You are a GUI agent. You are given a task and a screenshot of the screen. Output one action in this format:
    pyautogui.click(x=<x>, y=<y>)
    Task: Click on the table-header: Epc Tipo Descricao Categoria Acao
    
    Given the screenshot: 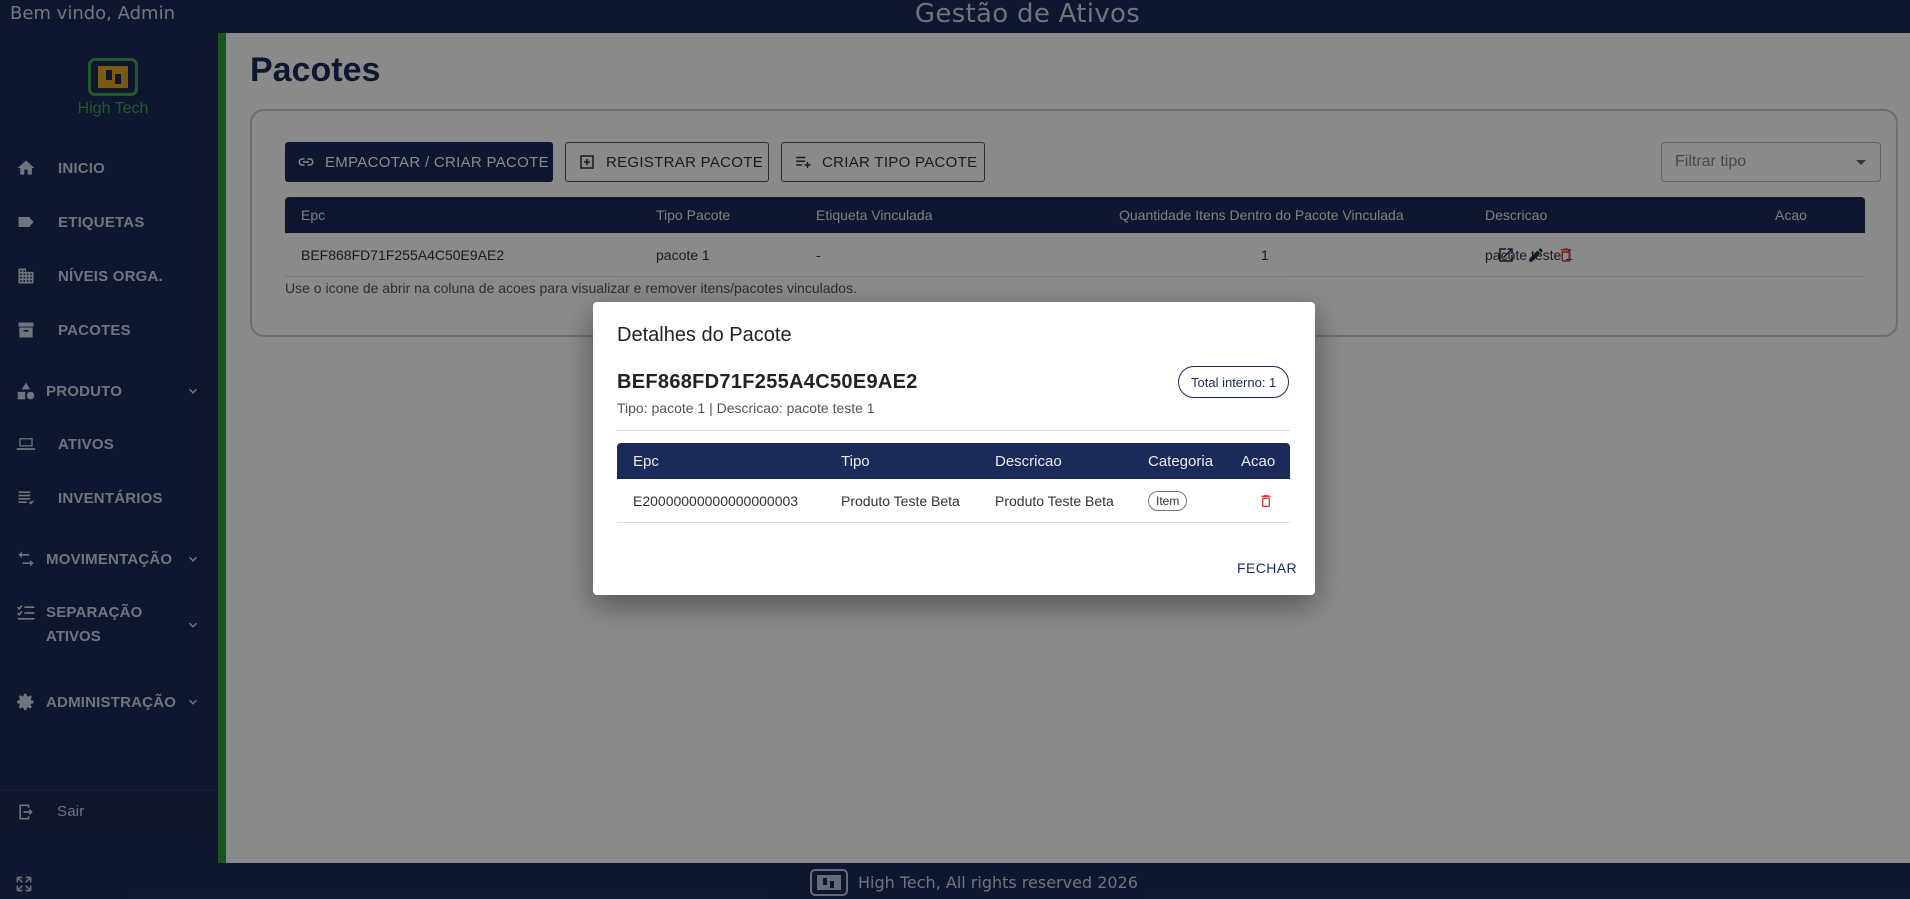 What is the action you would take?
    pyautogui.click(x=953, y=461)
    